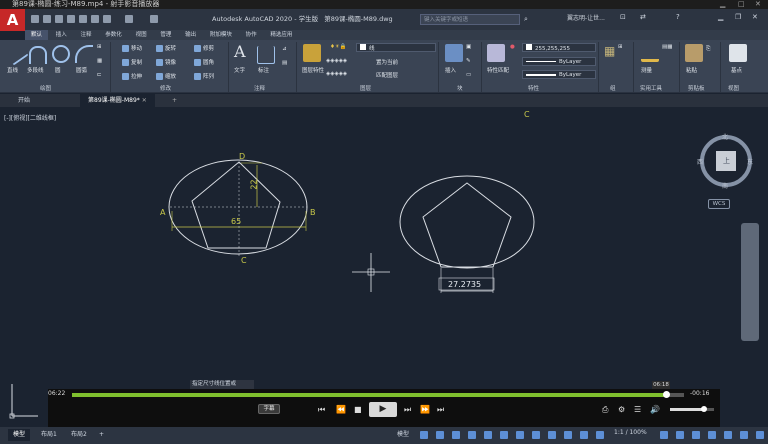 The width and height of the screenshot is (768, 444). Describe the element at coordinates (338, 47) in the screenshot. I see `layer-state-icons: ♦☀🔒` at that location.